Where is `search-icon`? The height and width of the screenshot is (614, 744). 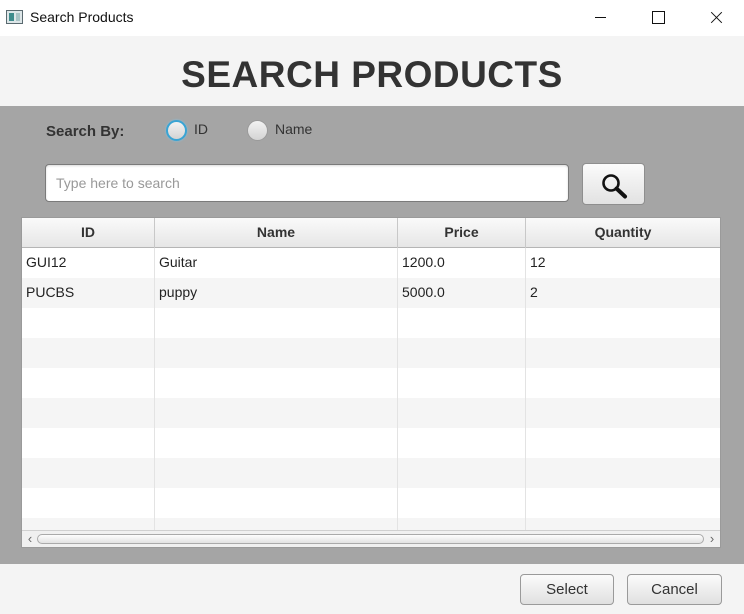
search-icon is located at coordinates (614, 186).